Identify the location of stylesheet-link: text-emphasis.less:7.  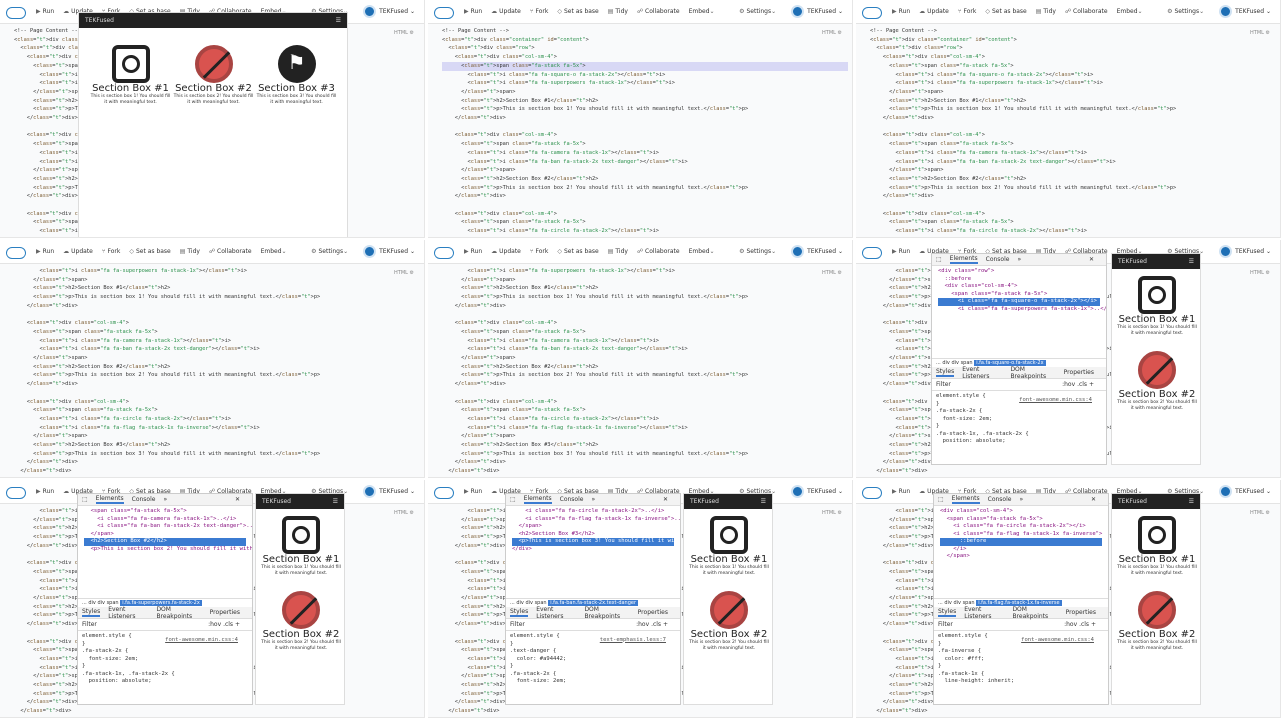
(633, 641).